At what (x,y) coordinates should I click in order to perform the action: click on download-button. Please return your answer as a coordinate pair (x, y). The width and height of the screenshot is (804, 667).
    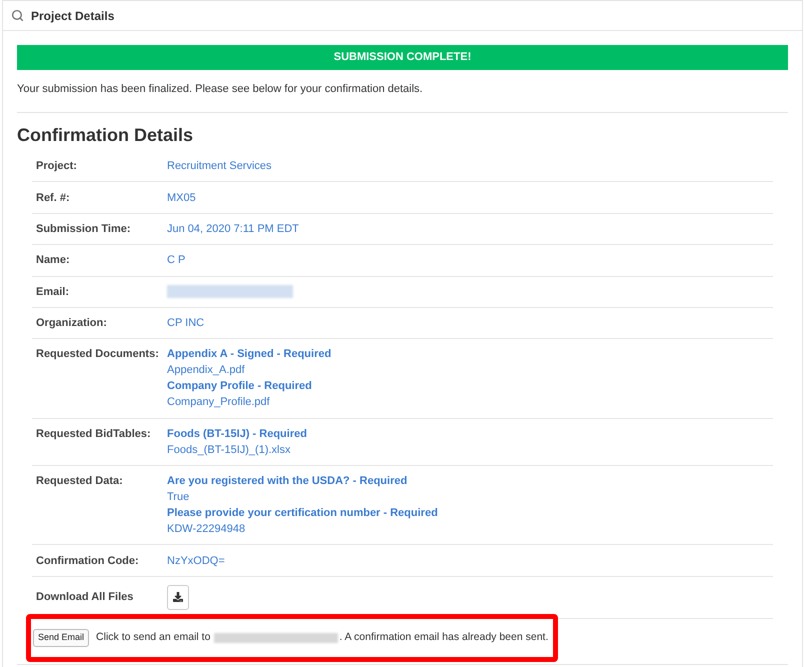
    Looking at the image, I should click on (178, 597).